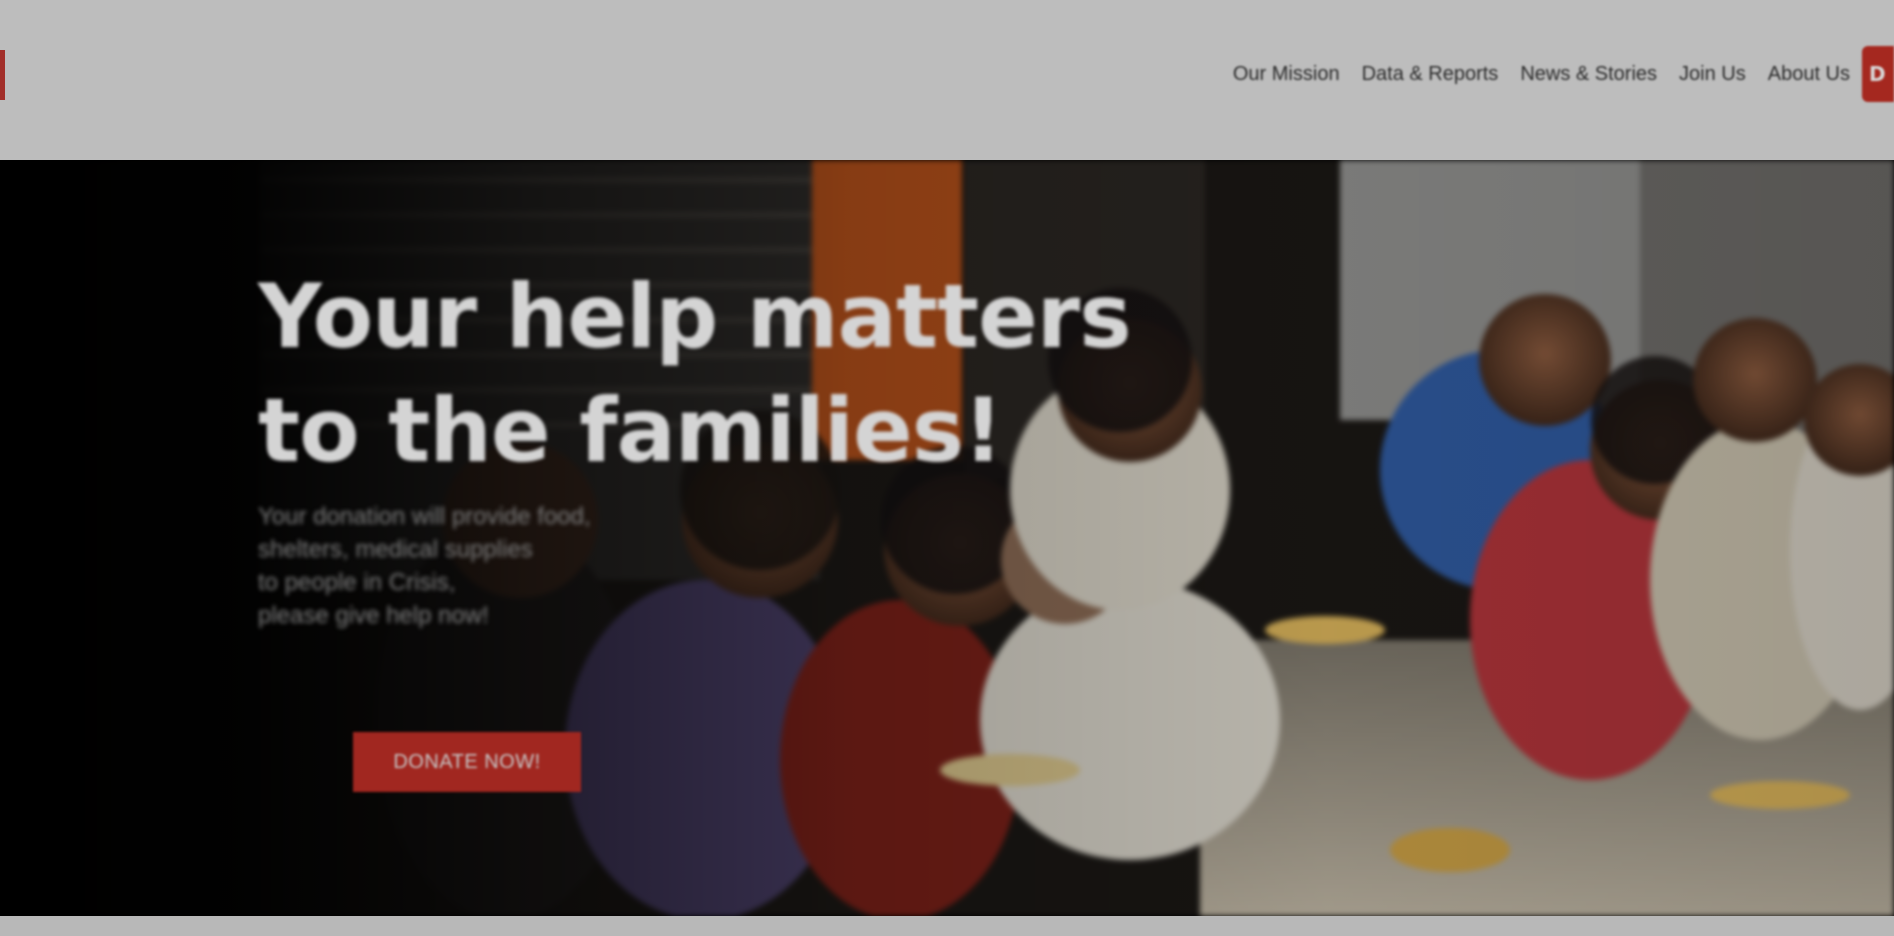 The image size is (1894, 936). Describe the element at coordinates (1286, 74) in the screenshot. I see `nav-our-mission: Our Mission` at that location.